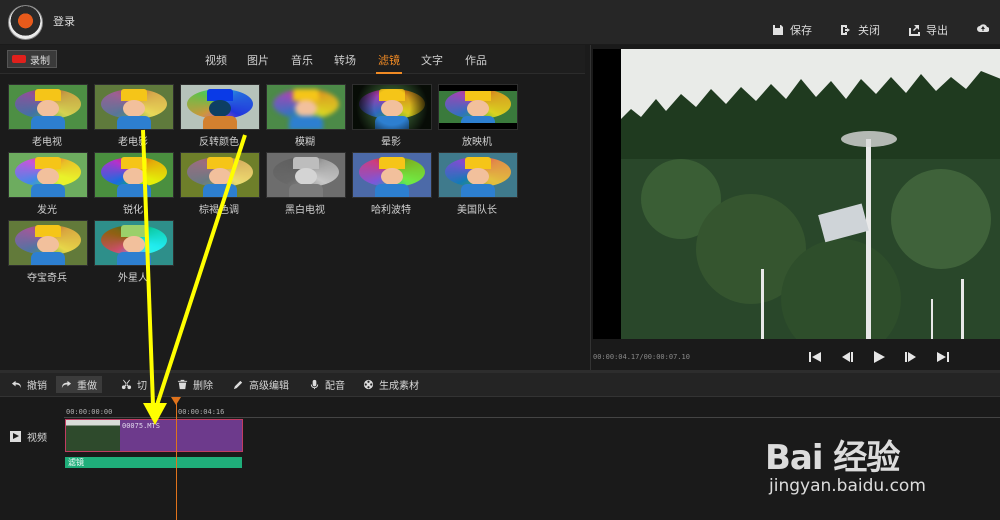 This screenshot has height=520, width=1000. I want to click on tab-music: 音乐, so click(302, 60).